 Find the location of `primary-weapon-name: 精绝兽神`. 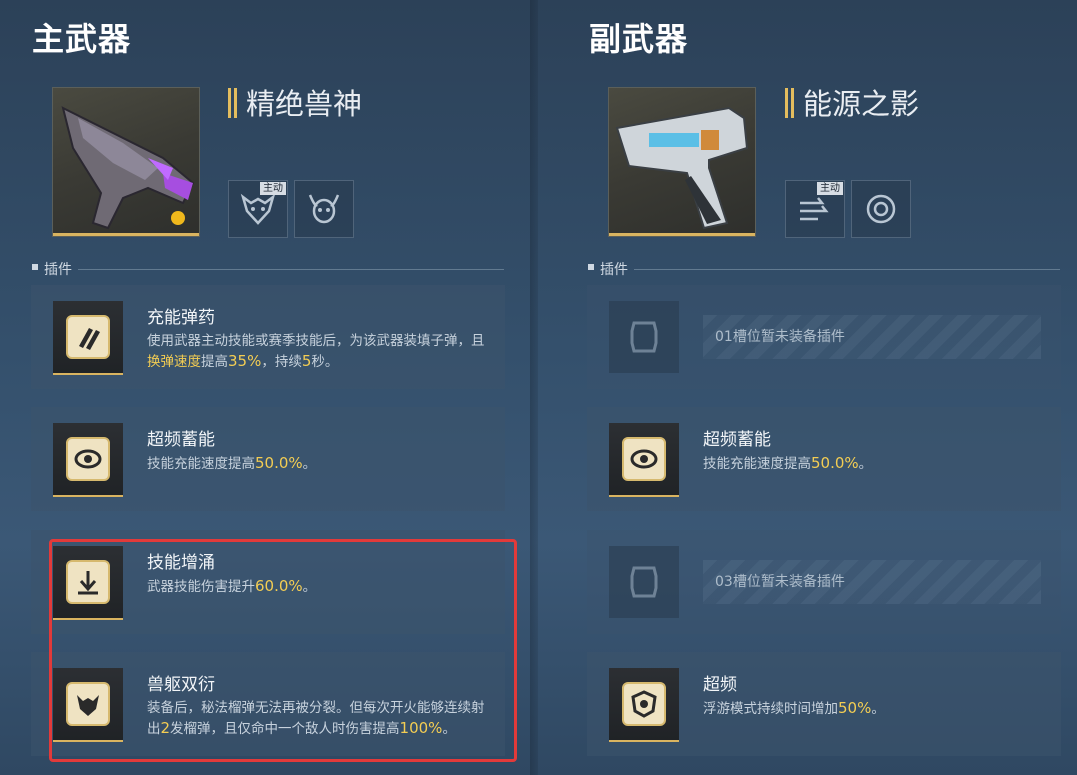

primary-weapon-name: 精绝兽神 is located at coordinates (295, 104).